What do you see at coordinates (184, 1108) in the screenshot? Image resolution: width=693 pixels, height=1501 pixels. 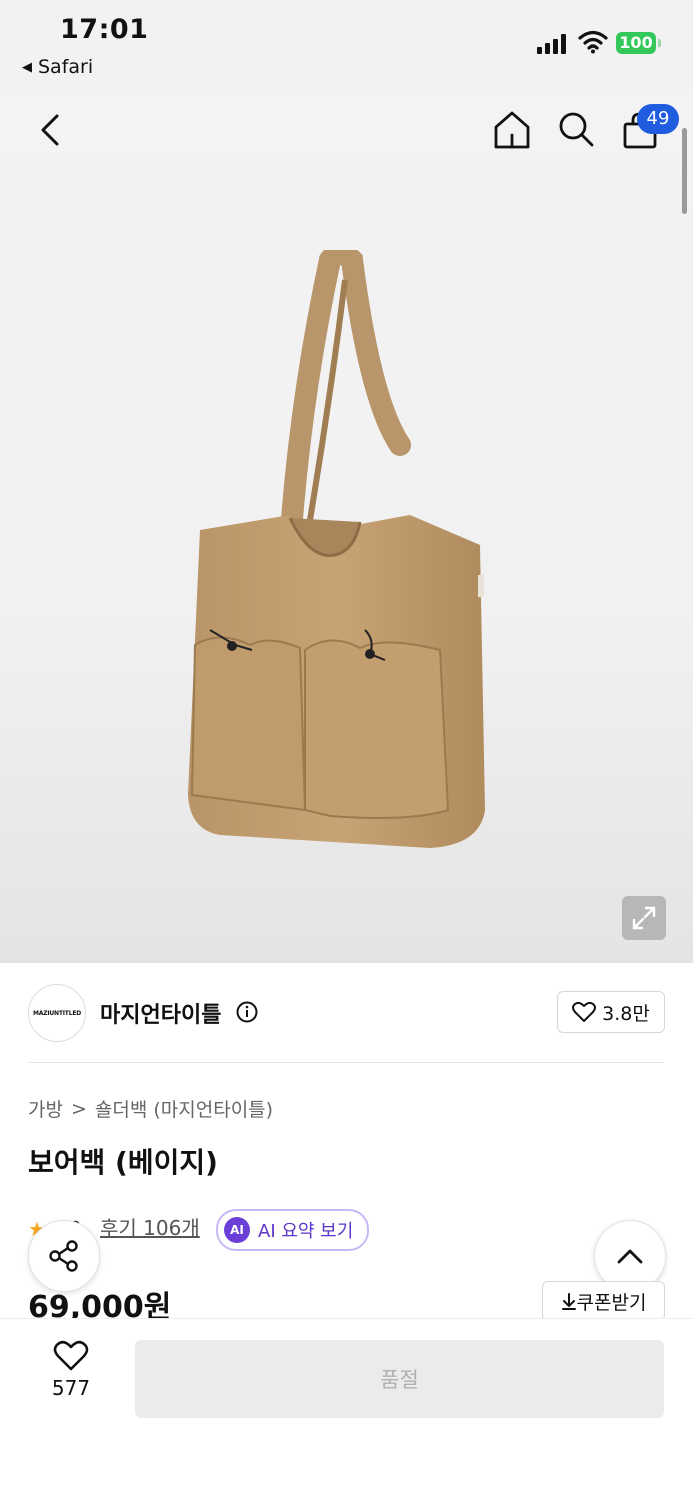 I see `breadcrumb-subcategory: 숄더백 (마지언타이틀)` at bounding box center [184, 1108].